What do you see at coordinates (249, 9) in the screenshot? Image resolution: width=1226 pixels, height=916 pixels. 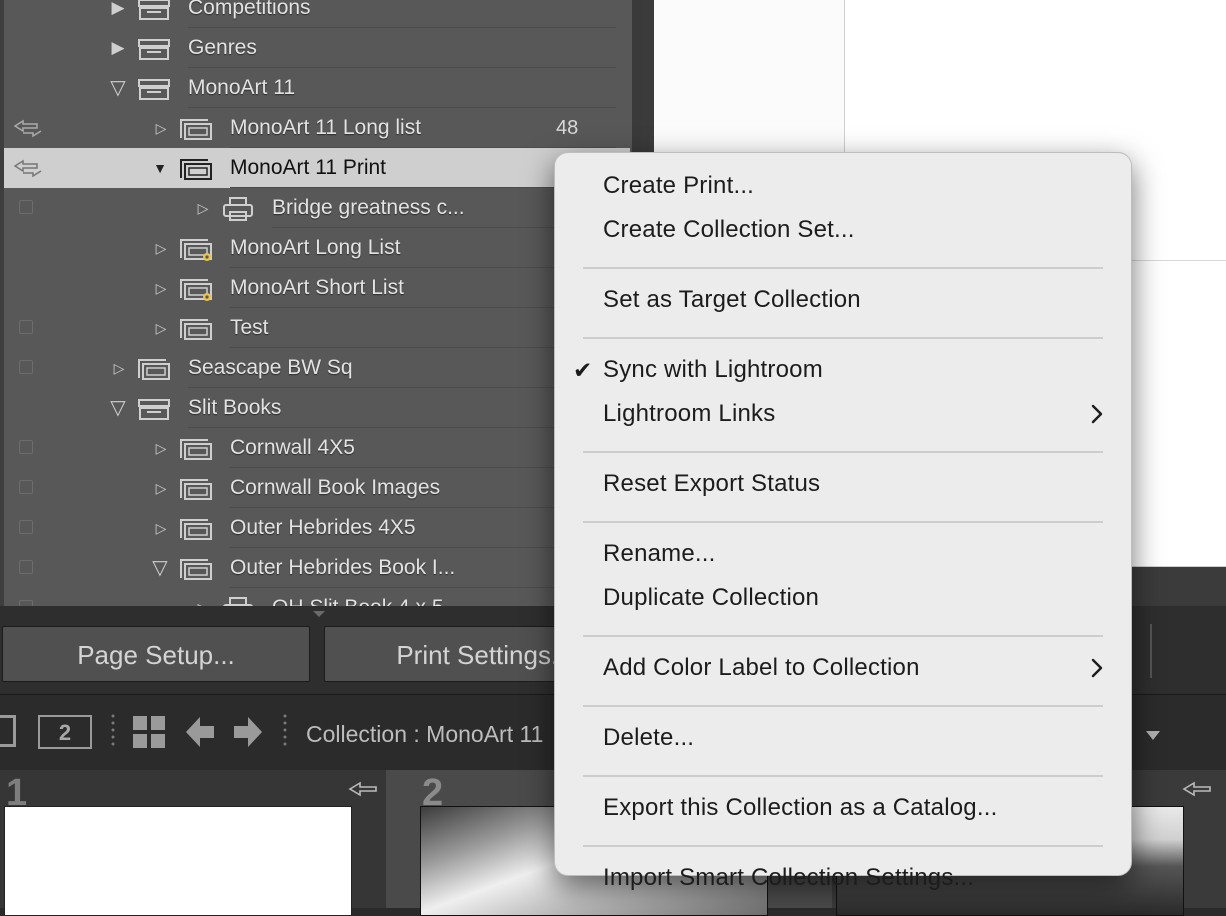 I see `collection-label: Competitions` at bounding box center [249, 9].